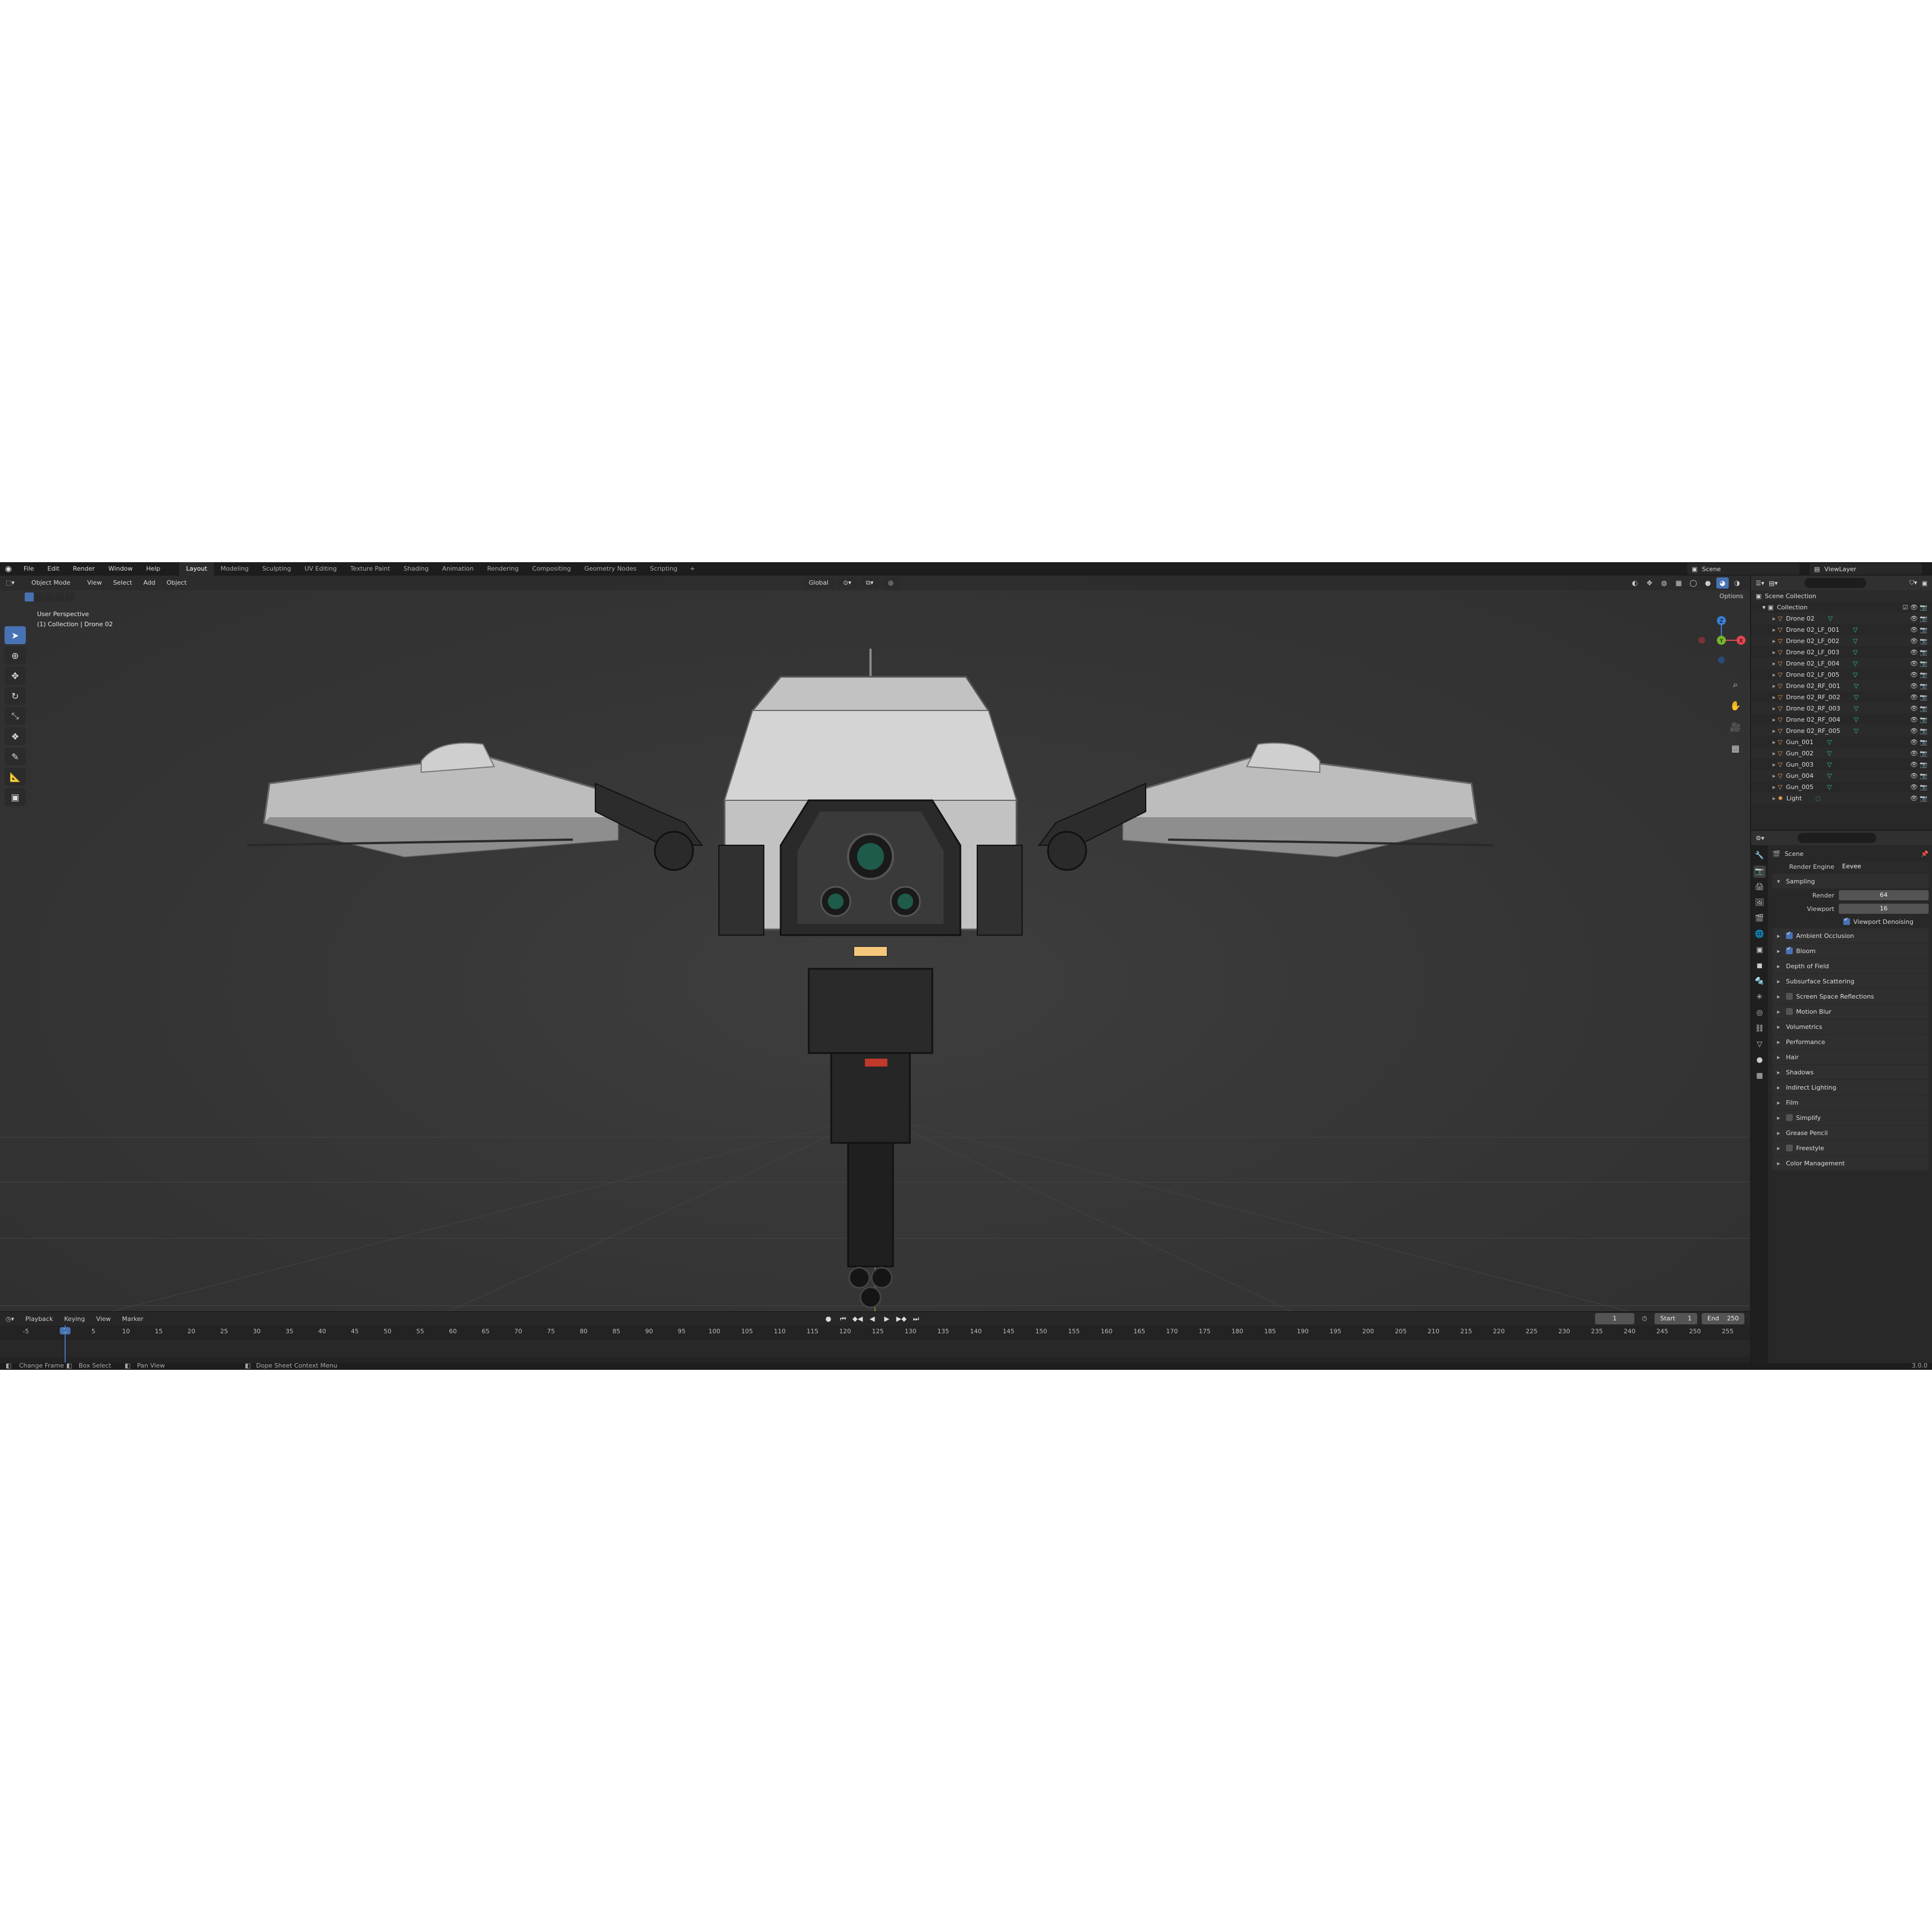  Describe the element at coordinates (1841, 708) in the screenshot. I see `outliner-object-row: ▸ ▽ Drone 02_RF_003 ▽ 👁 📷` at that location.